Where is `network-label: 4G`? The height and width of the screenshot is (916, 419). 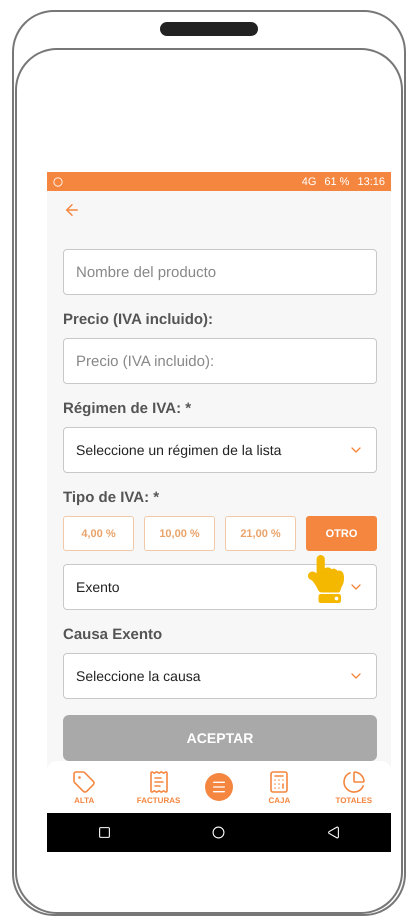
network-label: 4G is located at coordinates (309, 182).